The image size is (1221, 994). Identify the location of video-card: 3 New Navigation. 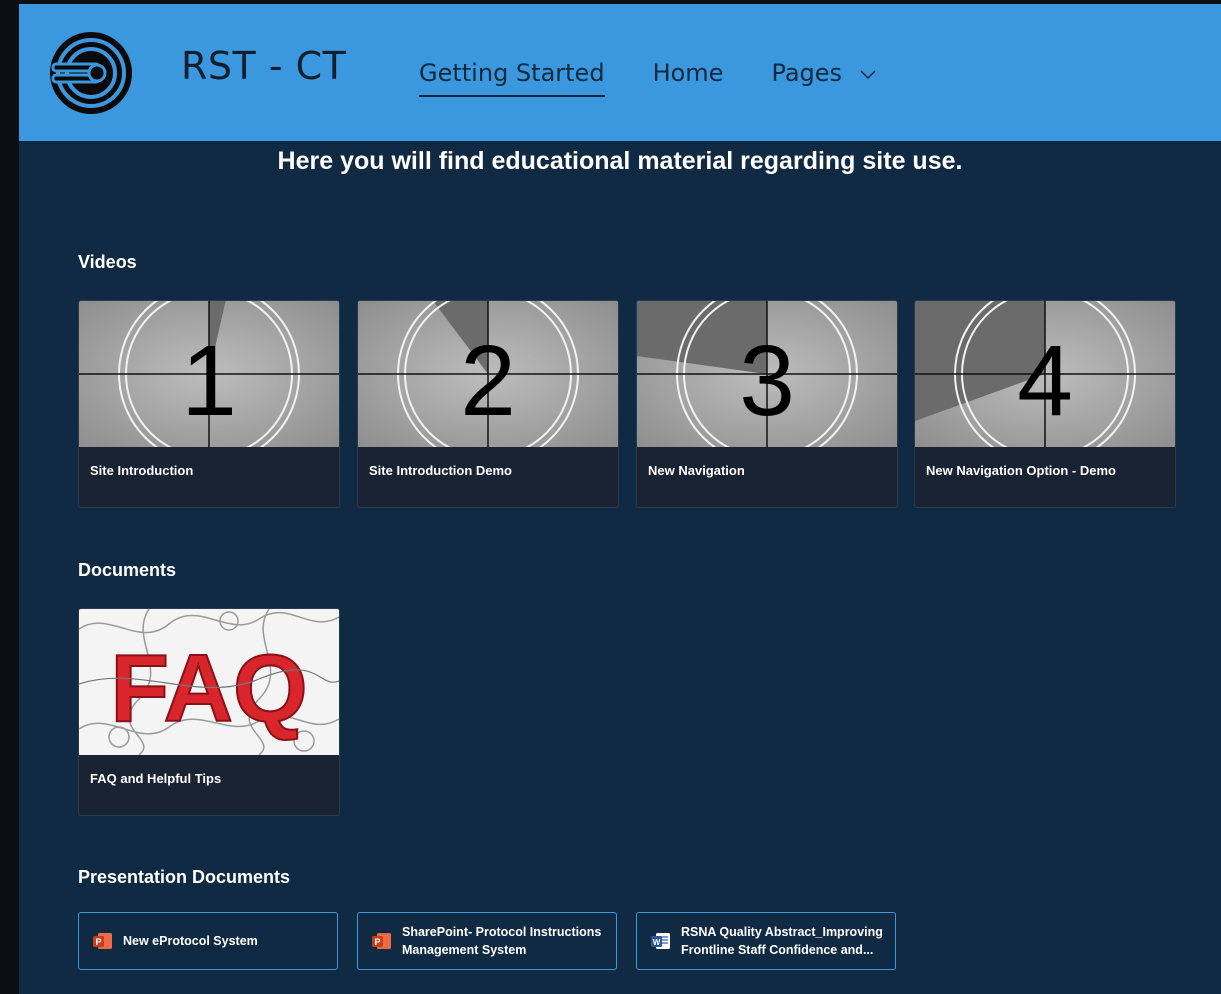
(767, 404).